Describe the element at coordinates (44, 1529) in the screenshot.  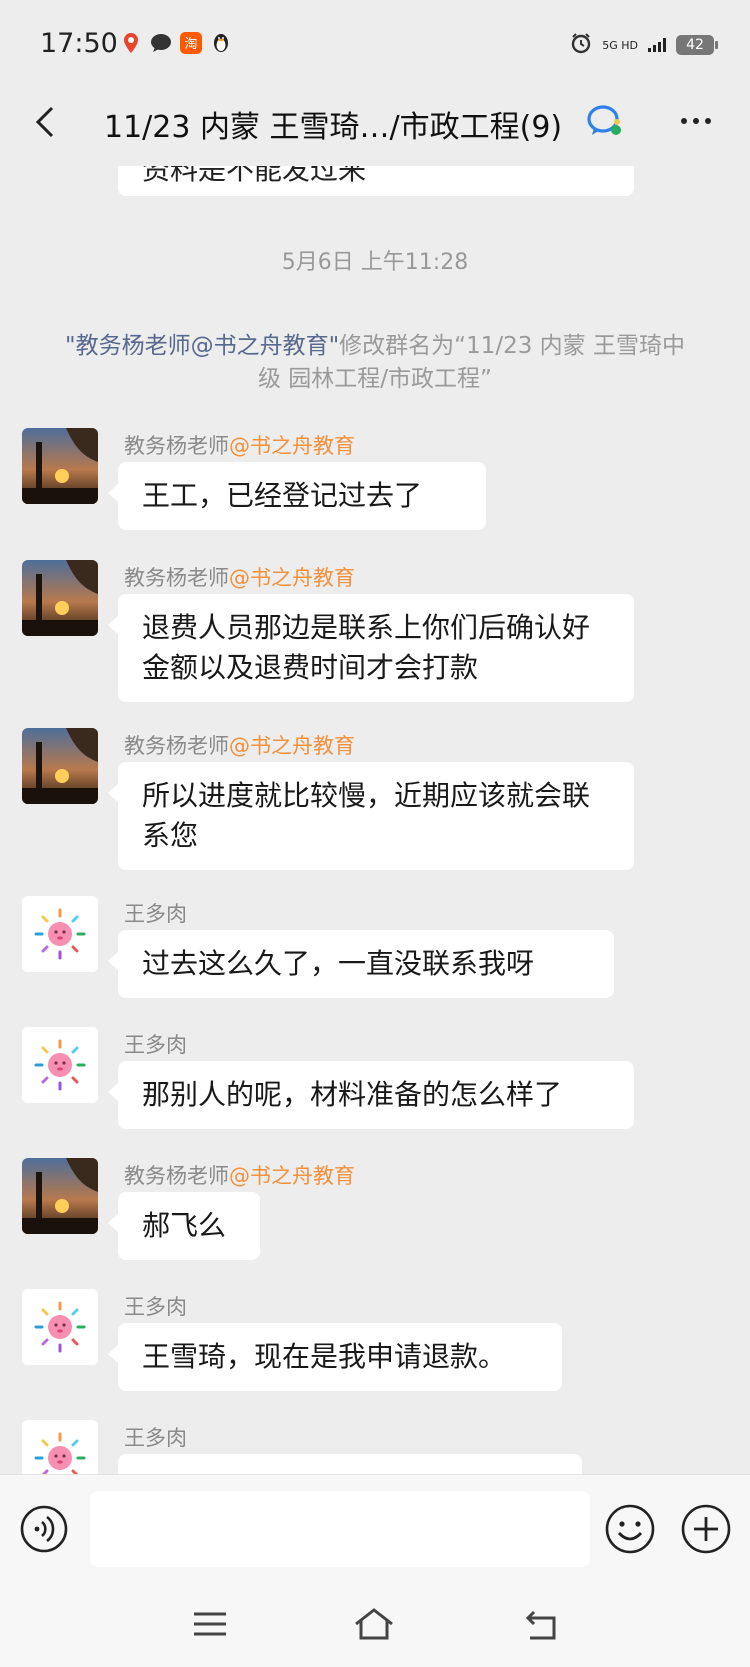
I see `voice-input-icon` at that location.